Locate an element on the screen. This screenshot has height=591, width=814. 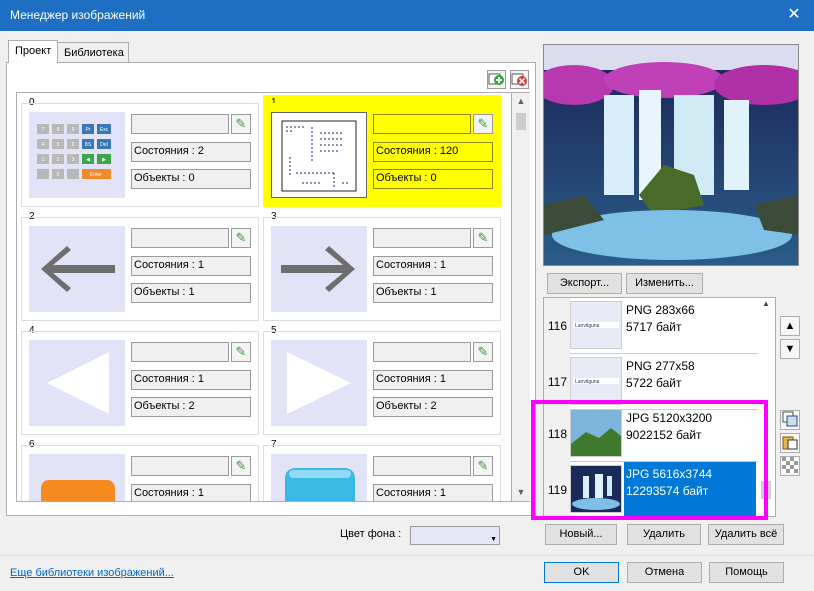
delete-image-button is located at coordinates (519, 79).